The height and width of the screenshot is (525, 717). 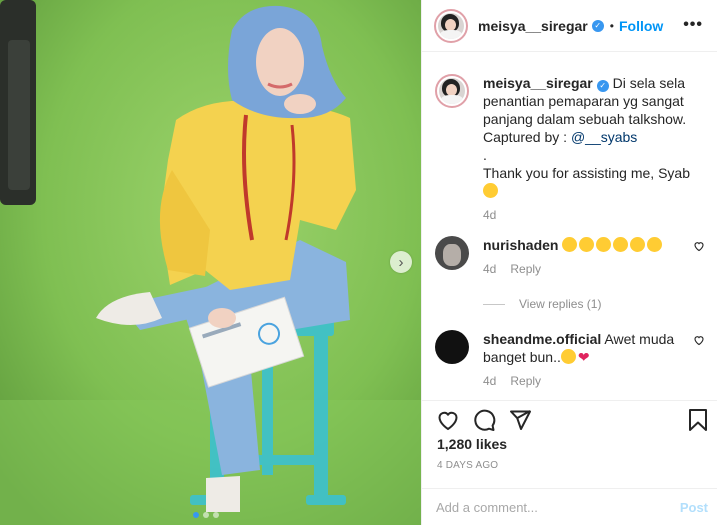 What do you see at coordinates (694, 507) in the screenshot?
I see `post-comment-button: Post` at bounding box center [694, 507].